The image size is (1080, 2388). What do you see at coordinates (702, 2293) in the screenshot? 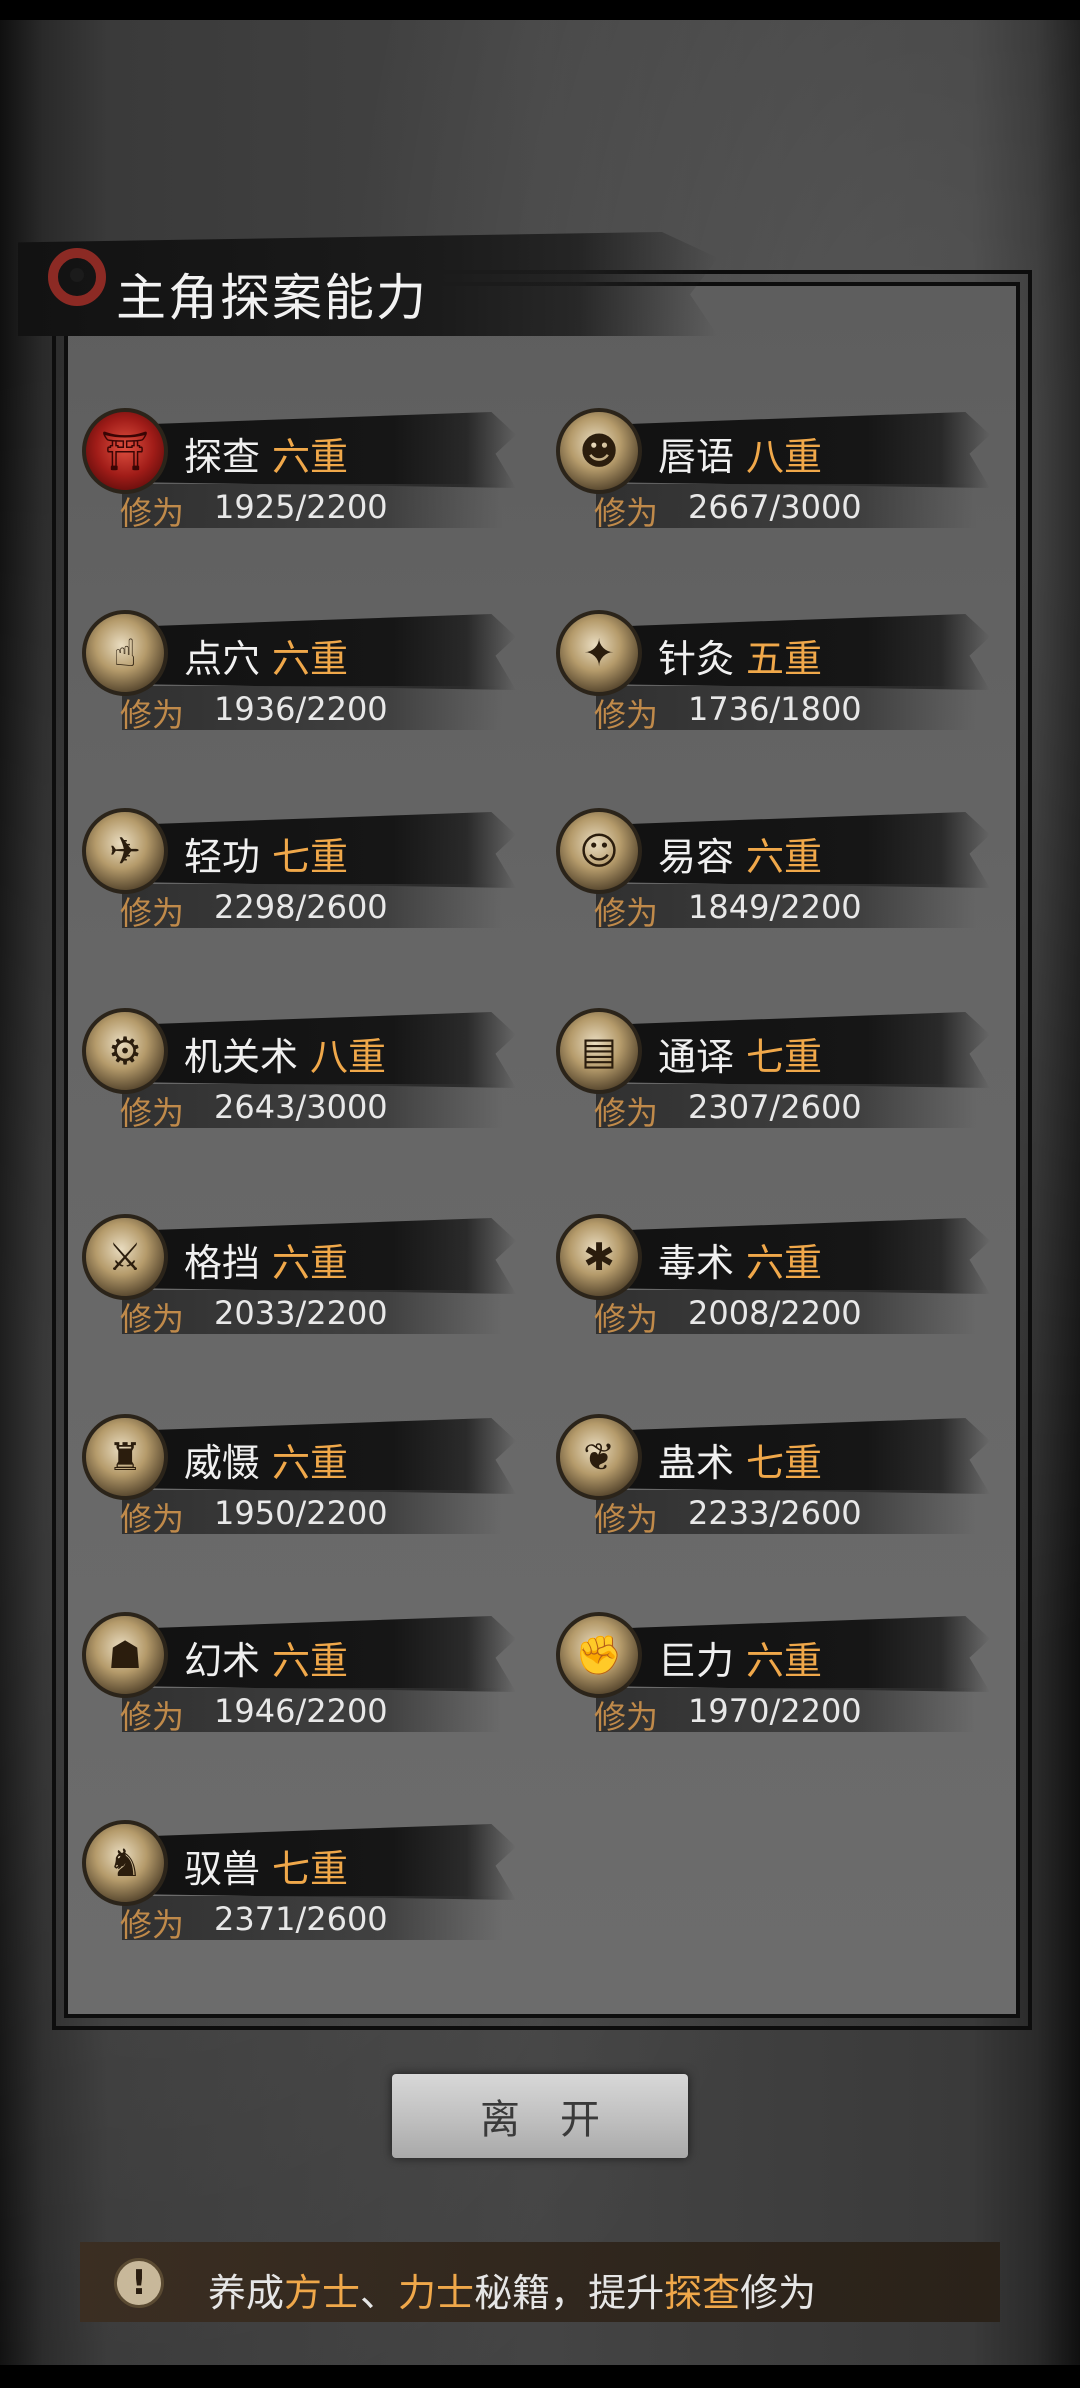
I see `tip-highlight: 探查` at bounding box center [702, 2293].